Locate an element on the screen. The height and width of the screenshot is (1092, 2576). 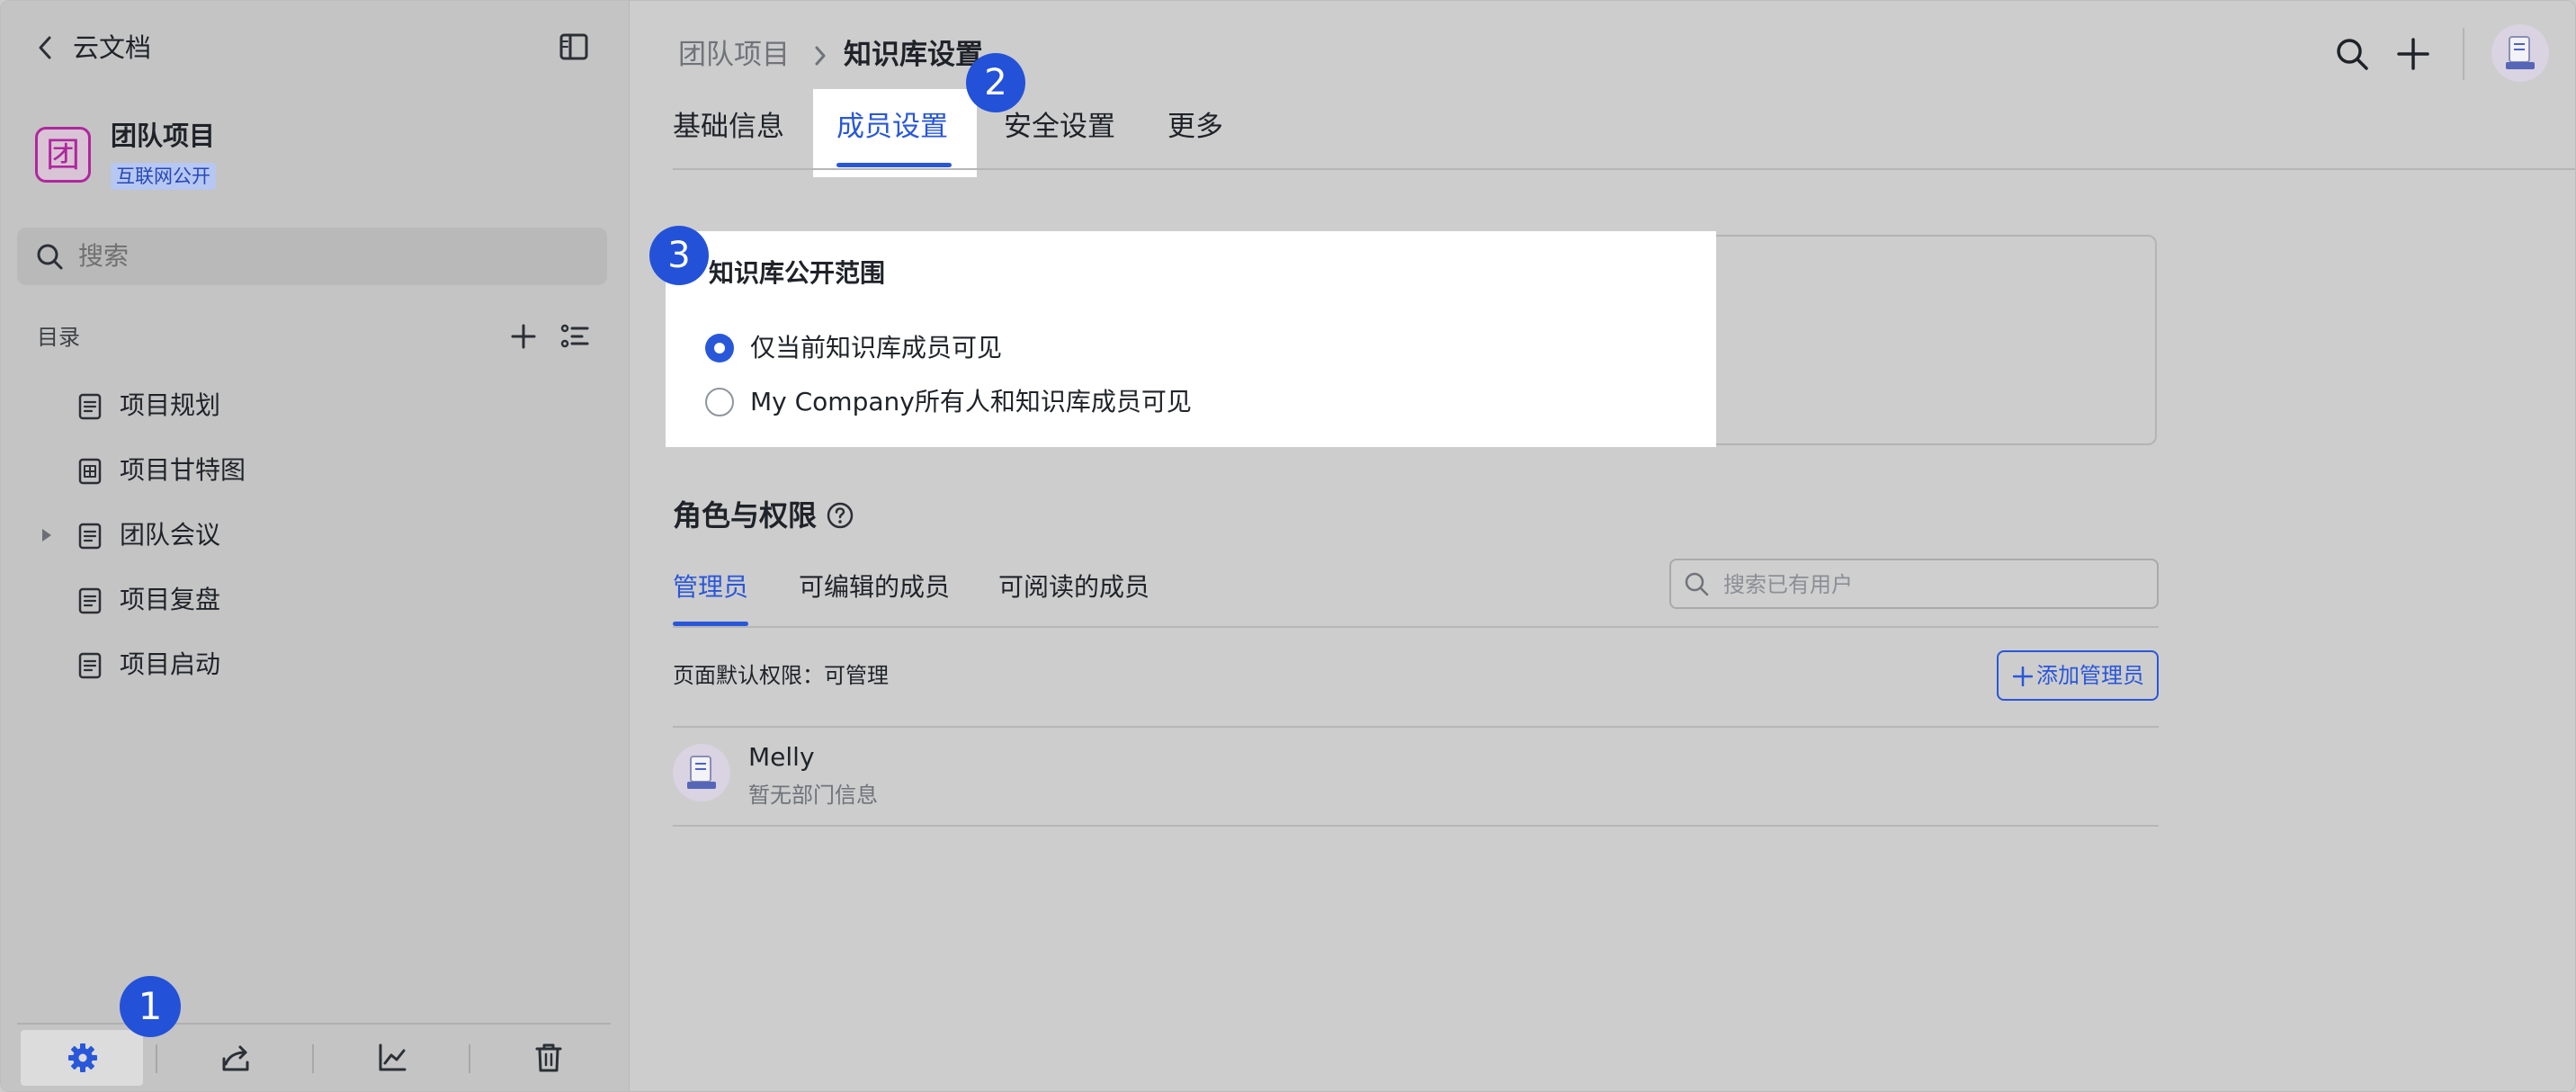
space-avatar: 团 is located at coordinates (63, 155).